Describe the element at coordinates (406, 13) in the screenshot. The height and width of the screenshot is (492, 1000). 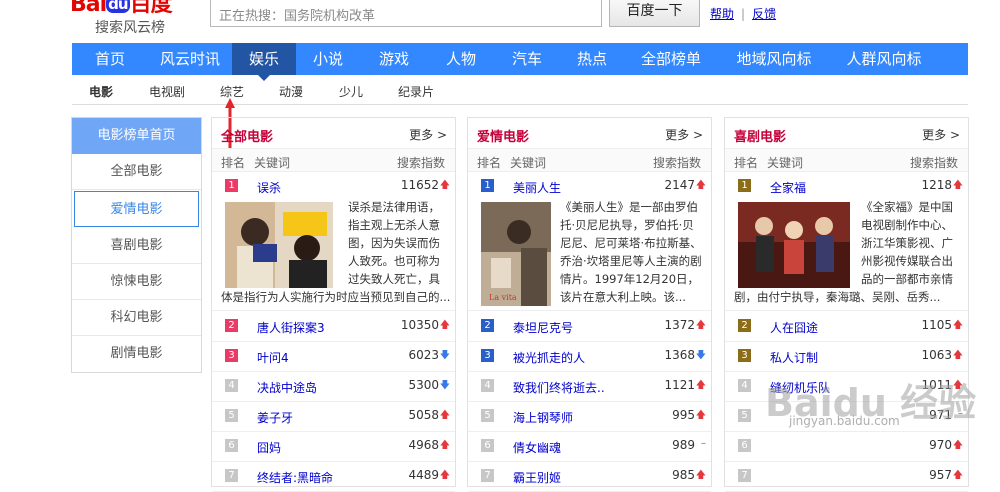
I see `search-input: 正在热搜：国务院机构改革` at that location.